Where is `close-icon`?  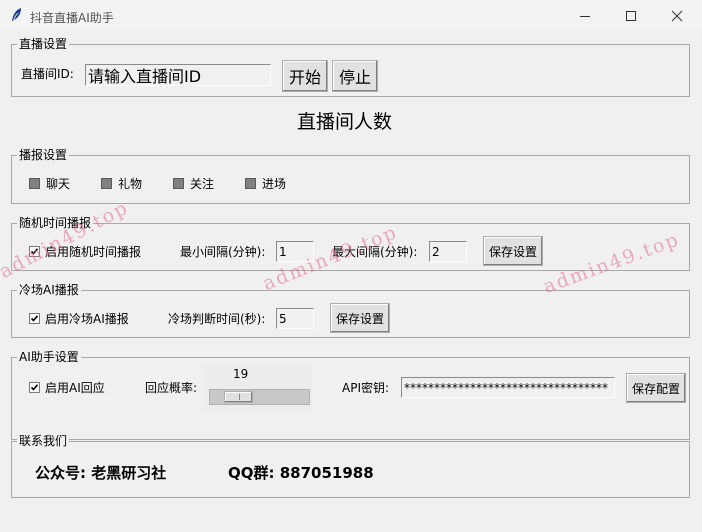
close-icon is located at coordinates (677, 15).